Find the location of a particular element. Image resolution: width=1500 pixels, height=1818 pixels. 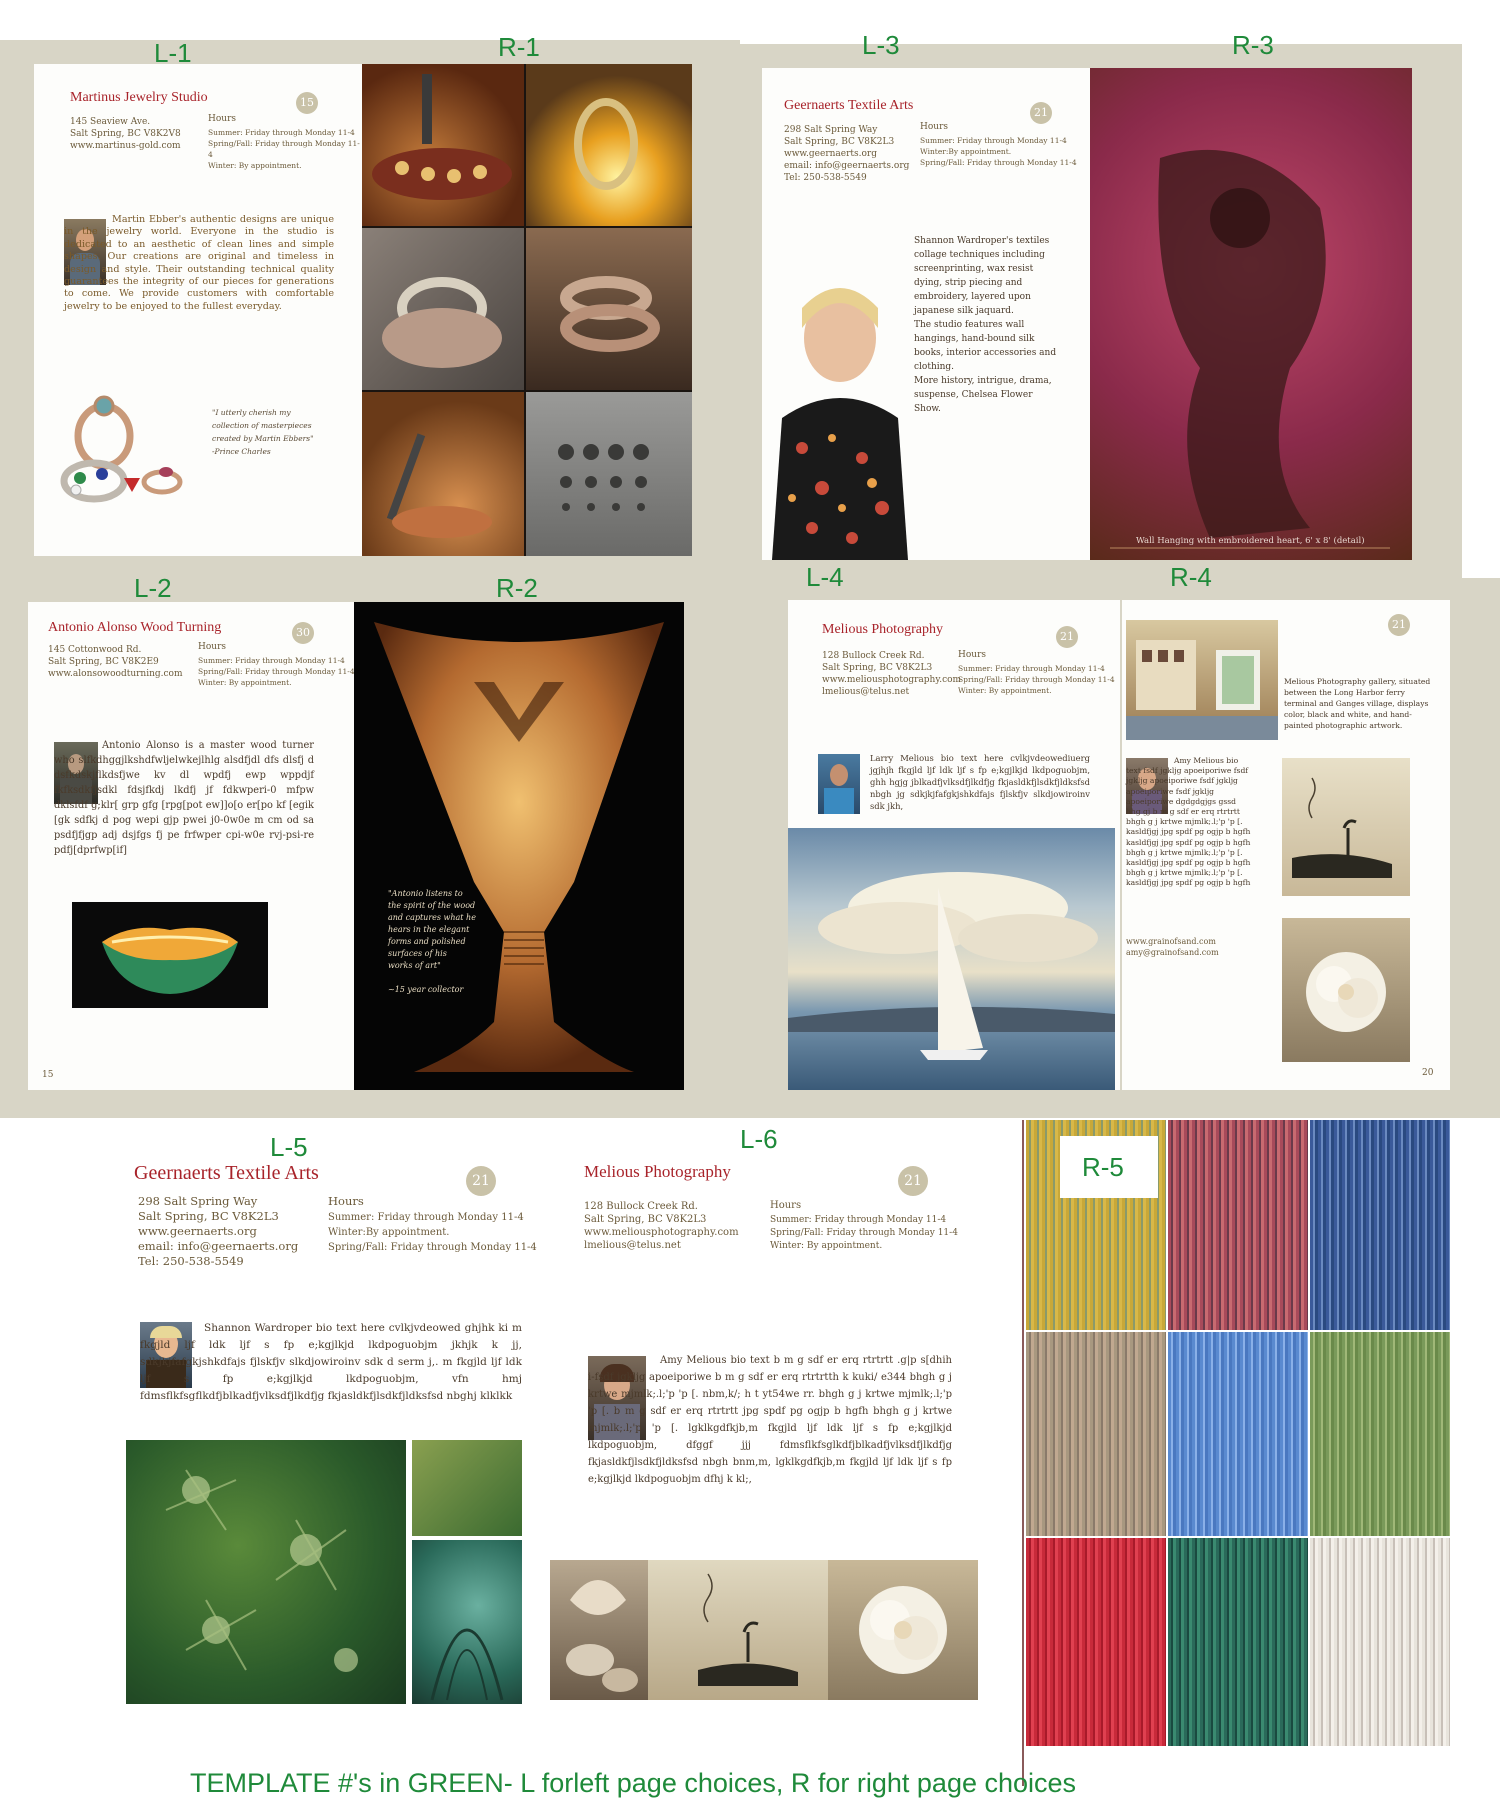

l5-dragonfly-artwork is located at coordinates (266, 1572).